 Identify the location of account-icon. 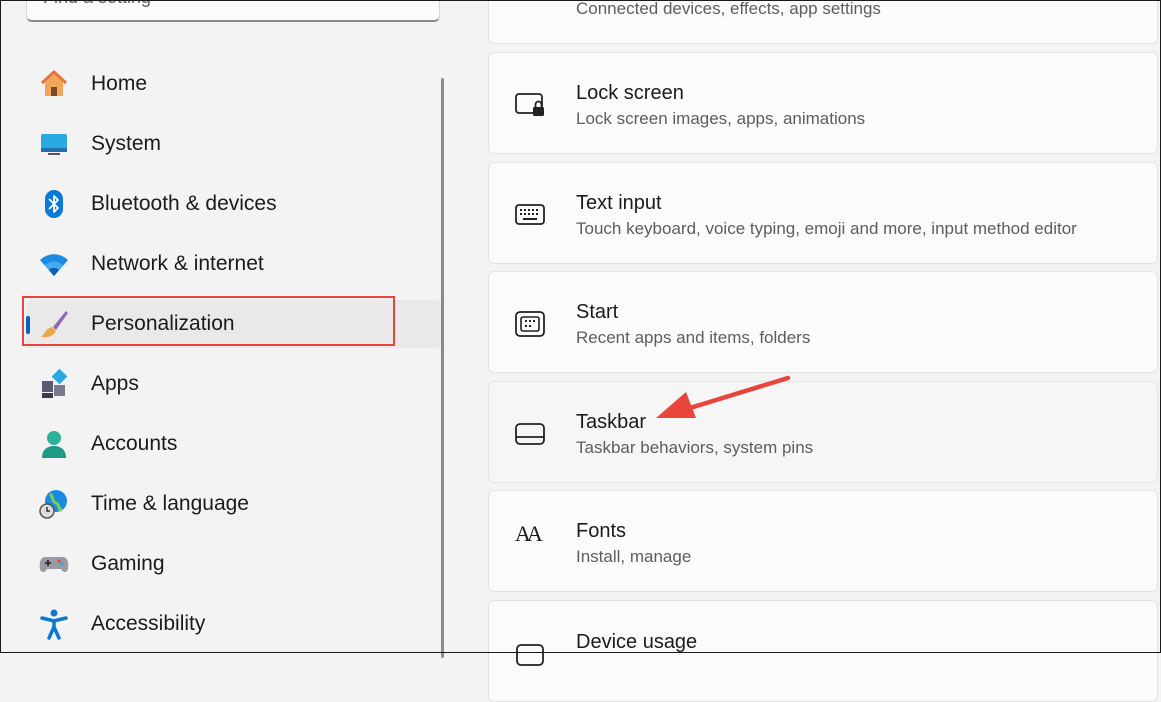
(54, 444).